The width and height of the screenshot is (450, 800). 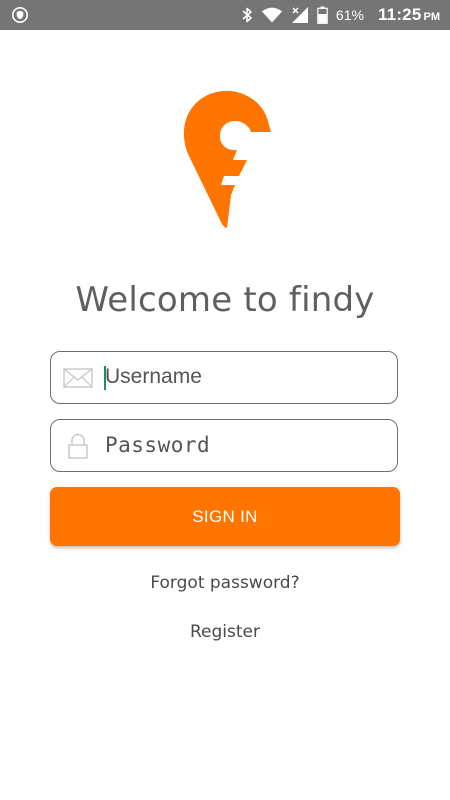 I want to click on password-field: Password, so click(x=224, y=445).